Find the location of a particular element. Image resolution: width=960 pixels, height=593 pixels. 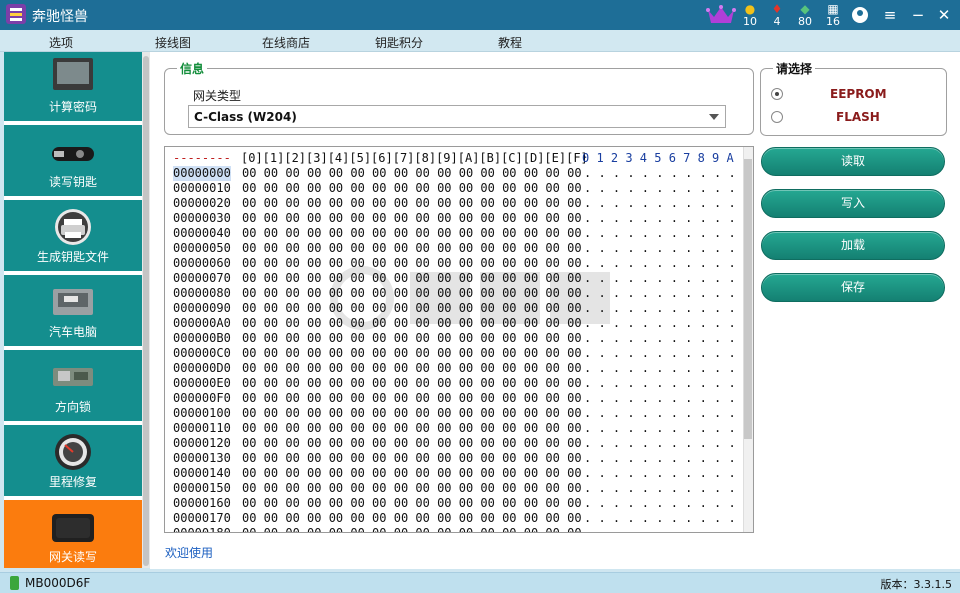

sidebar-item-generate-key-file: 生成钥匙文件 is located at coordinates (73, 236).